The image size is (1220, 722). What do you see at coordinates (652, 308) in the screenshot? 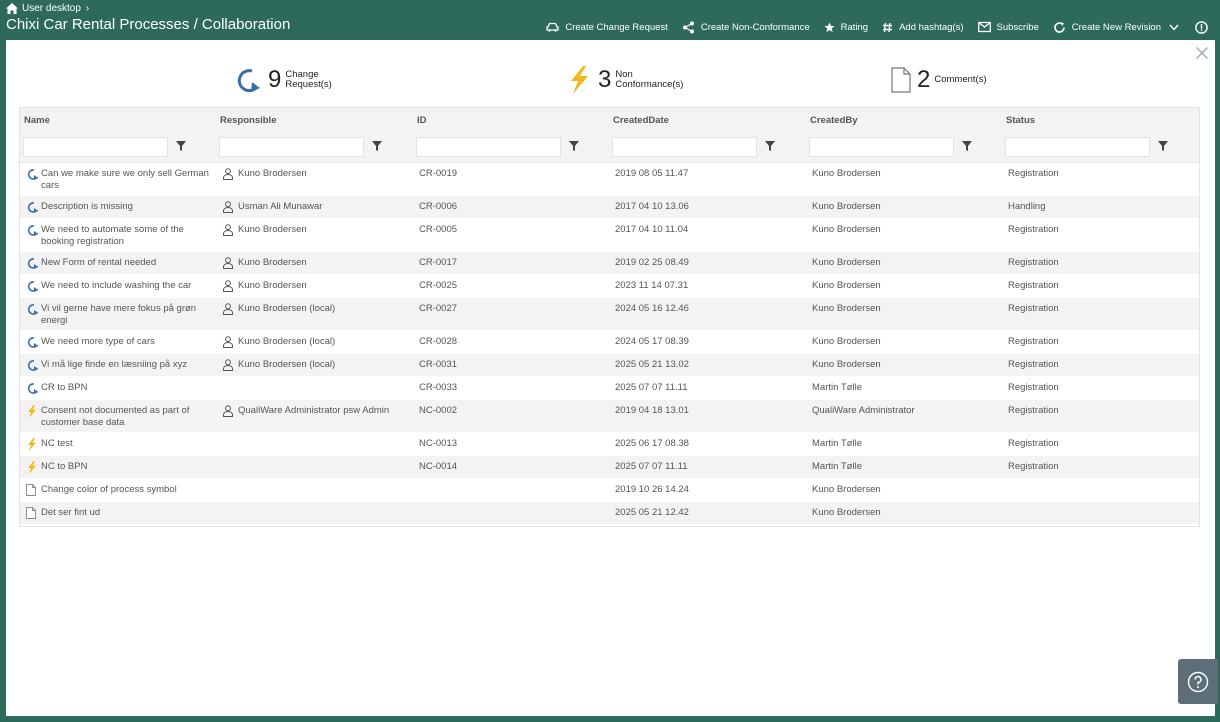
I see `cell-created-date: 2024 05 16 12.46` at bounding box center [652, 308].